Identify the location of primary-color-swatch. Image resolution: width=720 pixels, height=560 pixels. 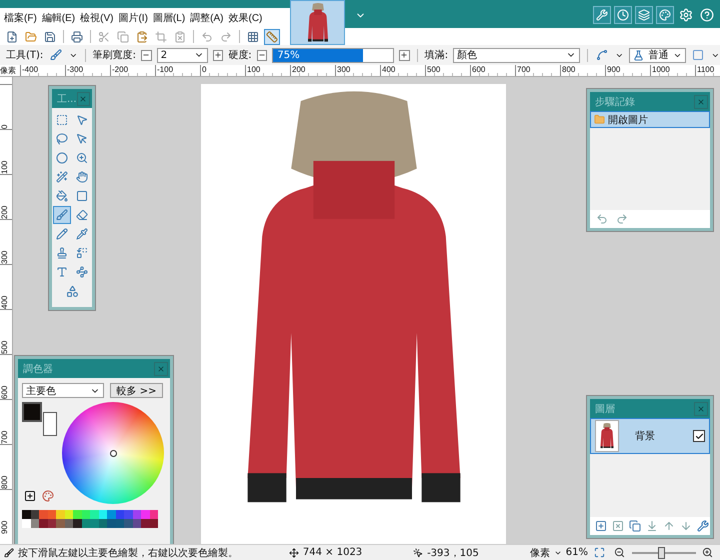
(32, 412).